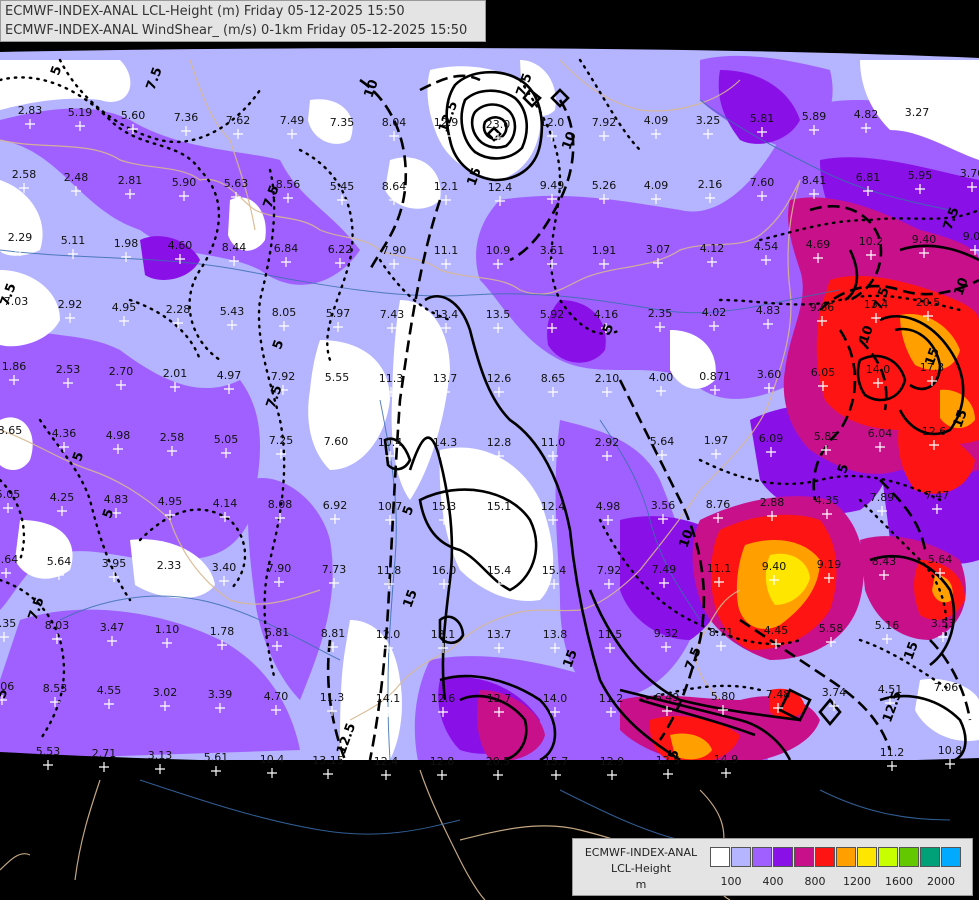 The image size is (979, 900). What do you see at coordinates (180, 245) in the screenshot?
I see `station-value: 4.60` at bounding box center [180, 245].